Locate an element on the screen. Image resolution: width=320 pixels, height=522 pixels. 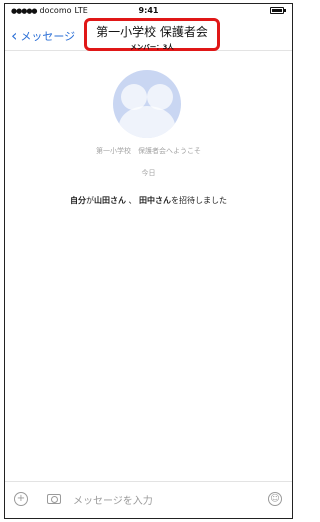
invited-user-2: 田中さん is located at coordinates (155, 200).